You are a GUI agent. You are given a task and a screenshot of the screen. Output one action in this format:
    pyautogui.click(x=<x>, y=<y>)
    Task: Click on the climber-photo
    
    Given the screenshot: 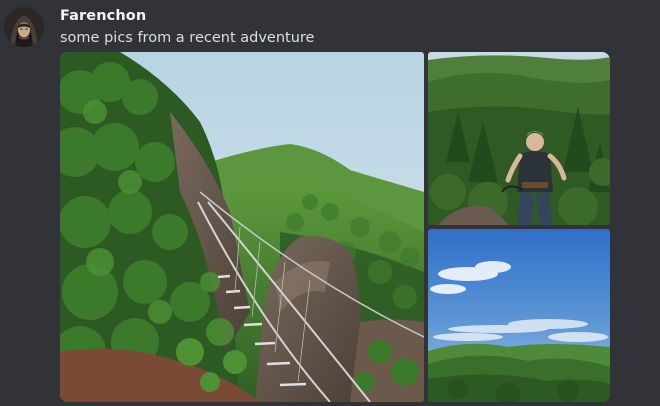 What is the action you would take?
    pyautogui.click(x=519, y=138)
    